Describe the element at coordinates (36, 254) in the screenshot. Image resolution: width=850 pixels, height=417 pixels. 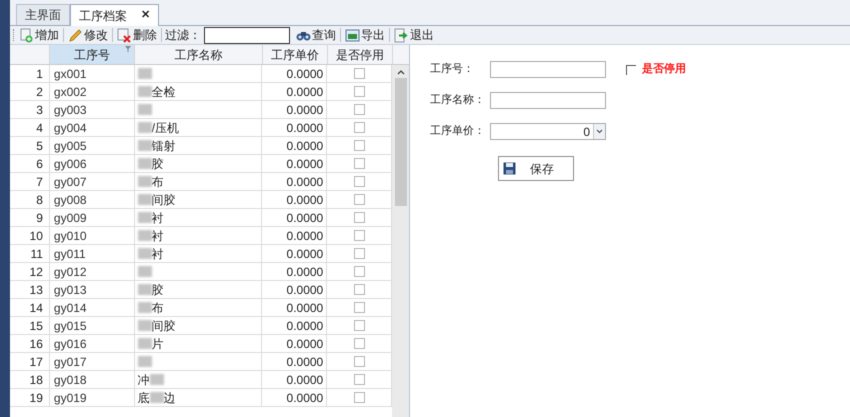
I see `row-number: 11` at that location.